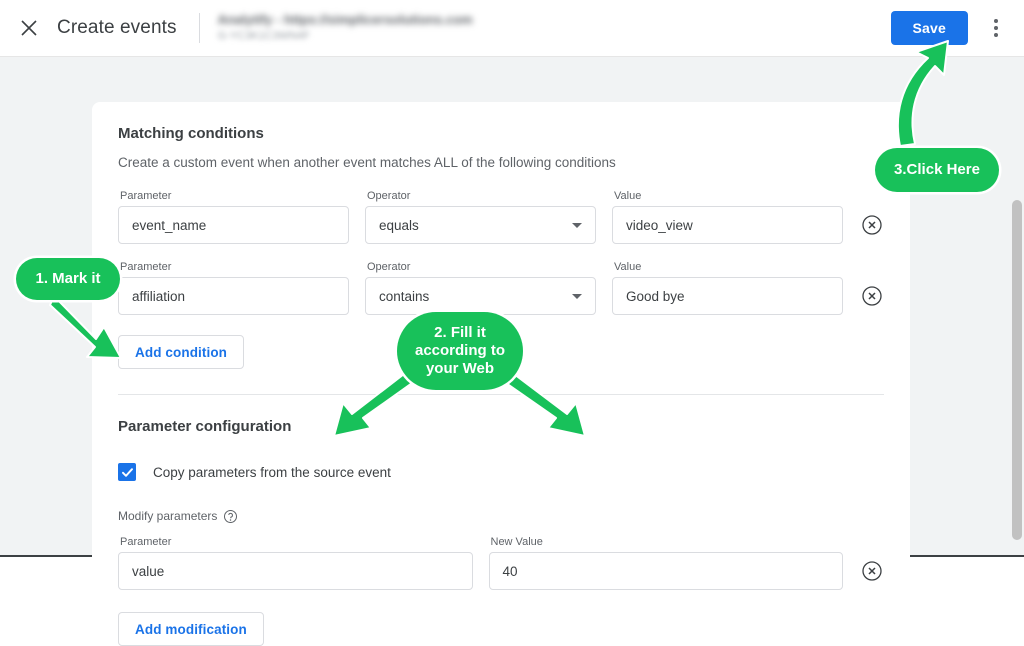 This screenshot has height=646, width=1024. I want to click on modification-parameter-field: Parameter value, so click(295, 562).